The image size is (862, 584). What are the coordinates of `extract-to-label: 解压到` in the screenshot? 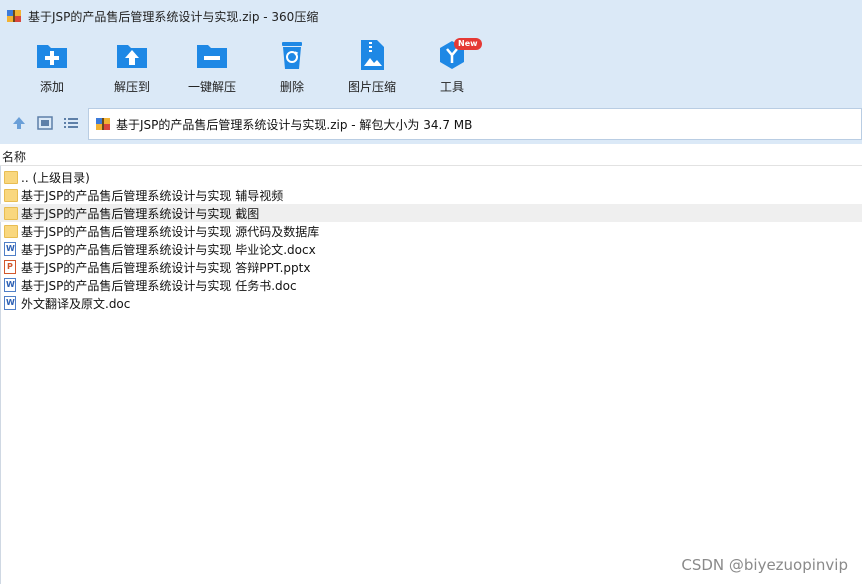 It's located at (131, 87).